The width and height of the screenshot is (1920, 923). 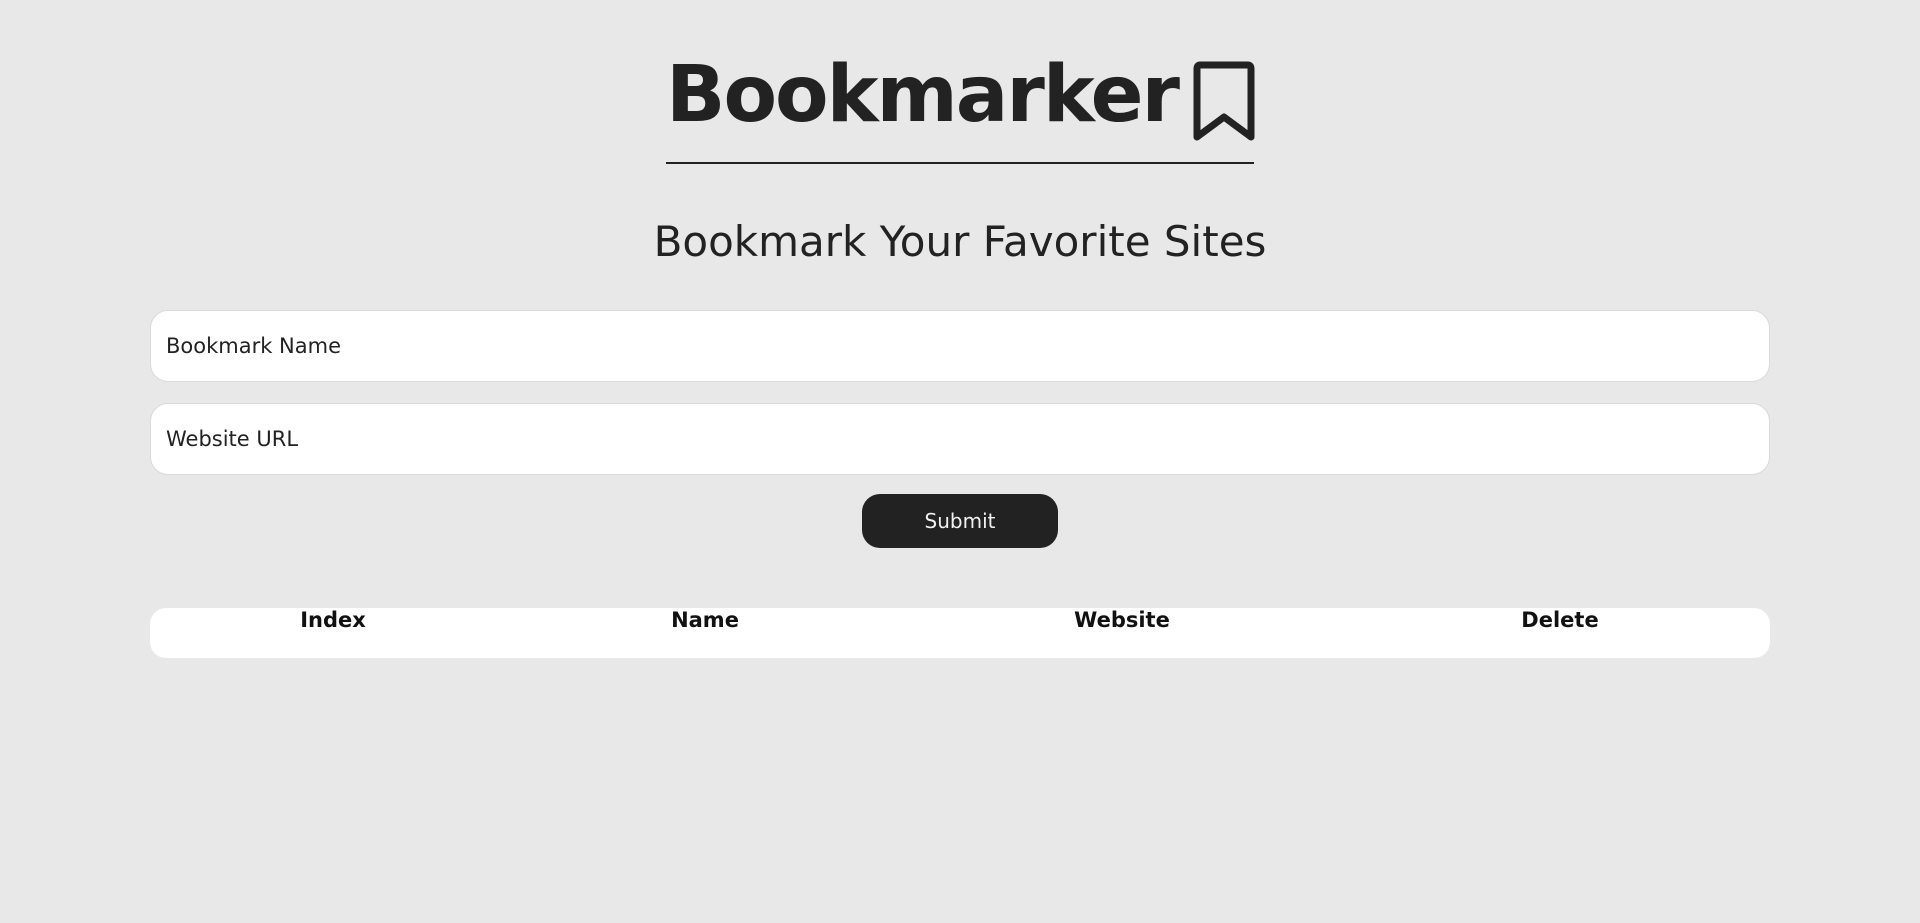 I want to click on submit-button: Submit, so click(x=960, y=521).